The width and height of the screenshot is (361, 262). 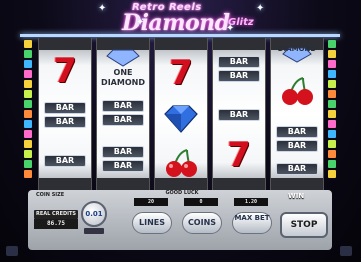 I want to click on coin-size-selector, so click(x=94, y=231).